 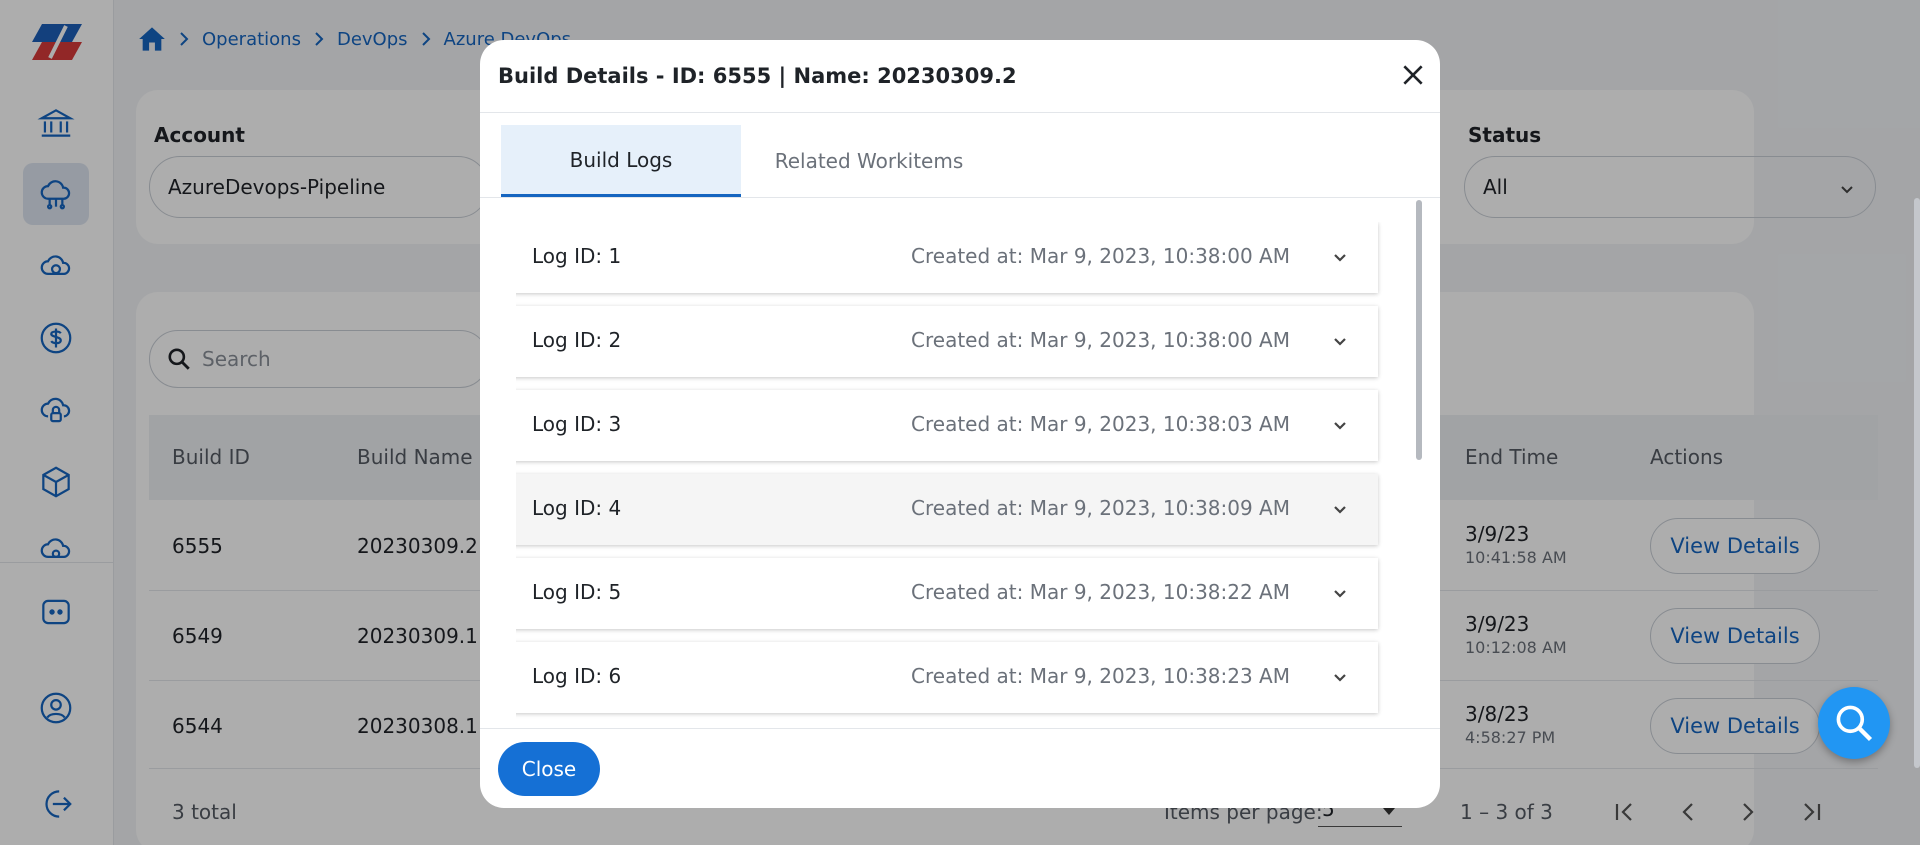 I want to click on tabs-divider, so click(x=960, y=197).